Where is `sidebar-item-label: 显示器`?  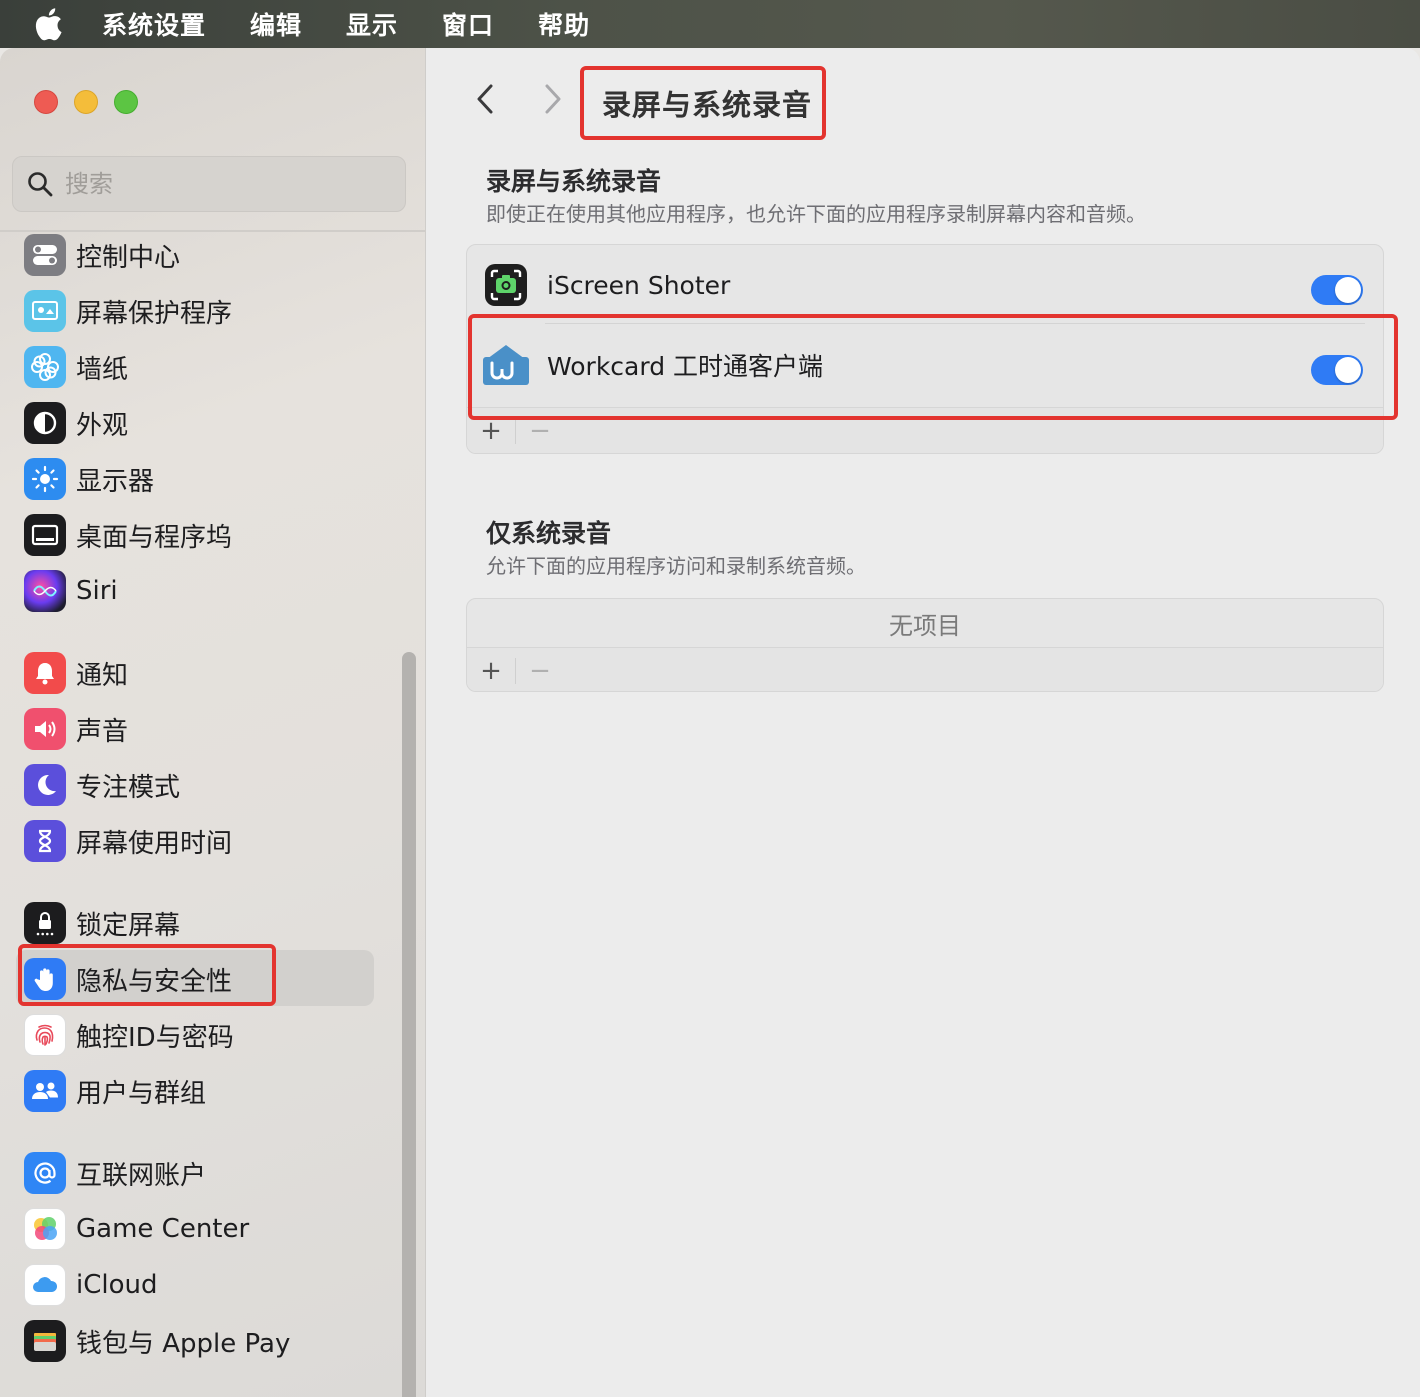
sidebar-item-label: 显示器 is located at coordinates (115, 481).